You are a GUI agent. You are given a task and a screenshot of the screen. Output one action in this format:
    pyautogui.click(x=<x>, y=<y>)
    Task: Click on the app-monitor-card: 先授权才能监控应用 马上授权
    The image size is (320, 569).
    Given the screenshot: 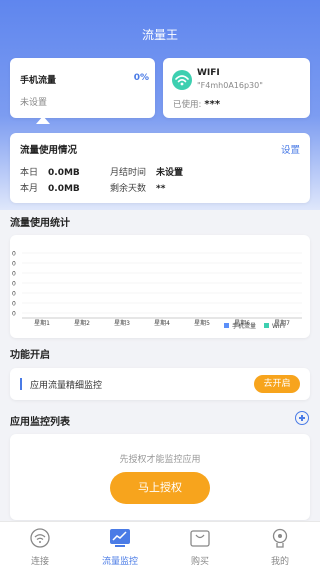 What is the action you would take?
    pyautogui.click(x=160, y=477)
    